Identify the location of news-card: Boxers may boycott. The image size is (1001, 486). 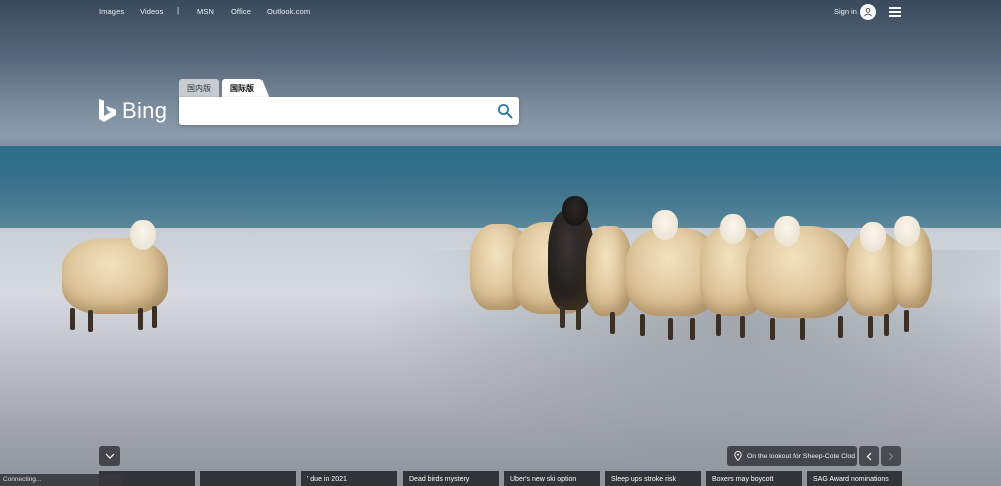
(754, 478).